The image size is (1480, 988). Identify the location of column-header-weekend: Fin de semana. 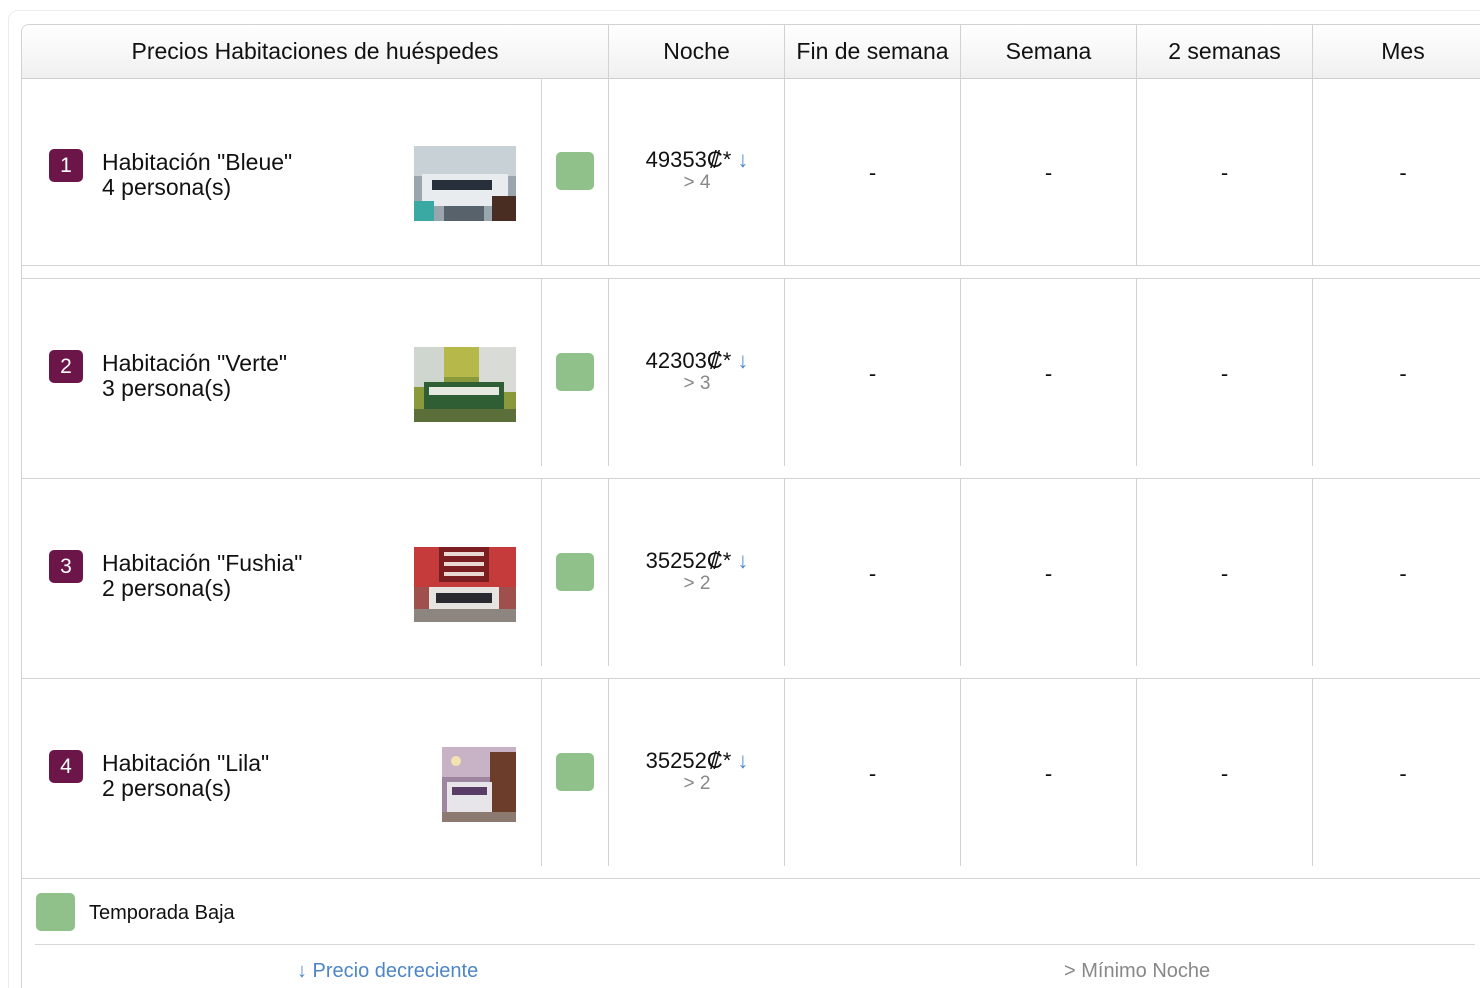
(873, 51).